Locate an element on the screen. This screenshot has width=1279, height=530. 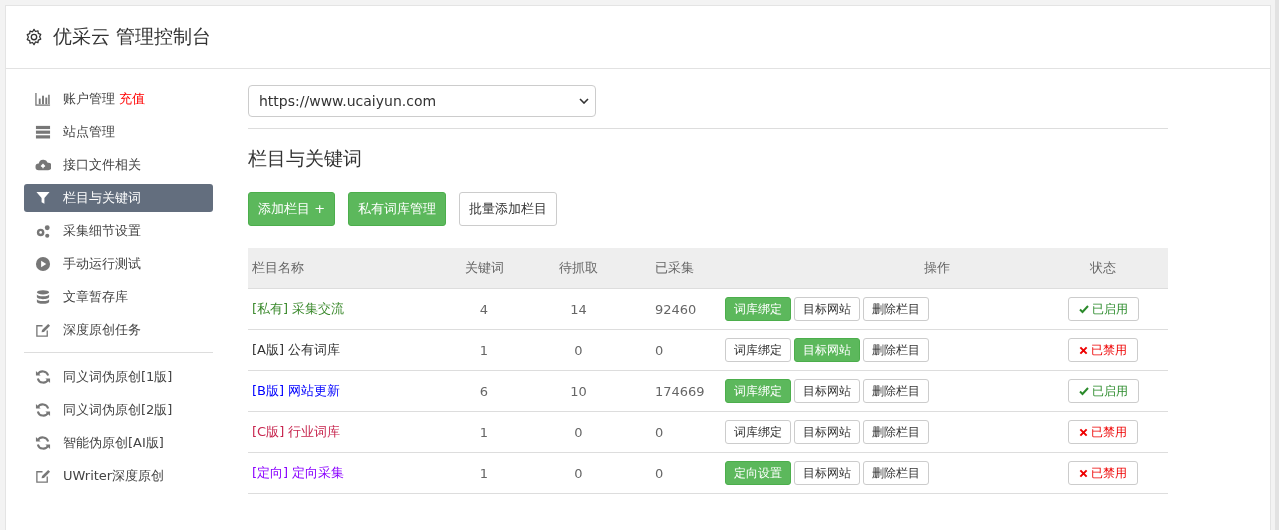
row-name: [B版] 网站更新 is located at coordinates (296, 390).